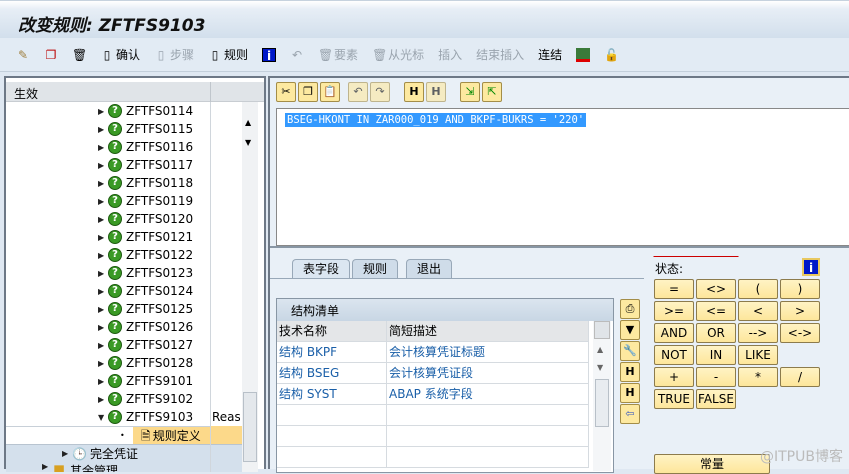 The height and width of the screenshot is (474, 849). I want to click on confirm-button: ▯ 确认, so click(120, 54).